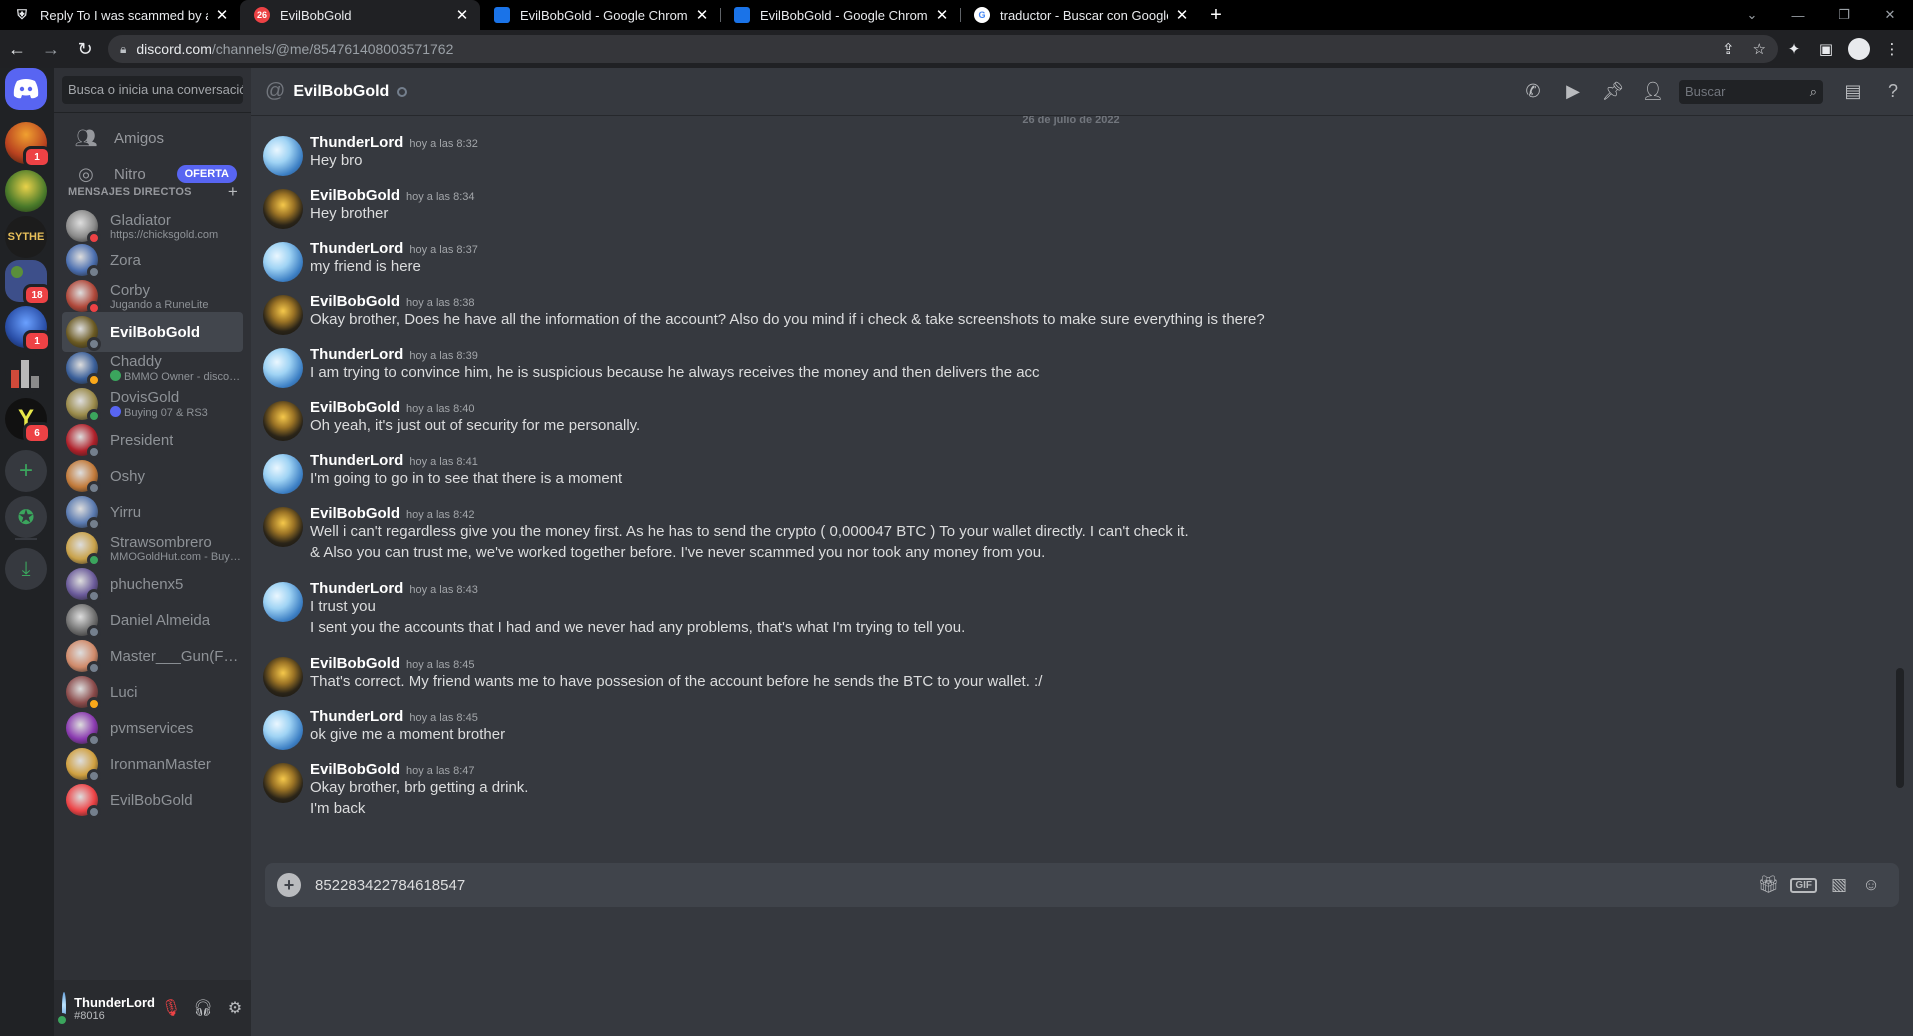 Image resolution: width=1913 pixels, height=1036 pixels. What do you see at coordinates (152, 138) in the screenshot?
I see `nav-friends: 👥︎ Amigos` at bounding box center [152, 138].